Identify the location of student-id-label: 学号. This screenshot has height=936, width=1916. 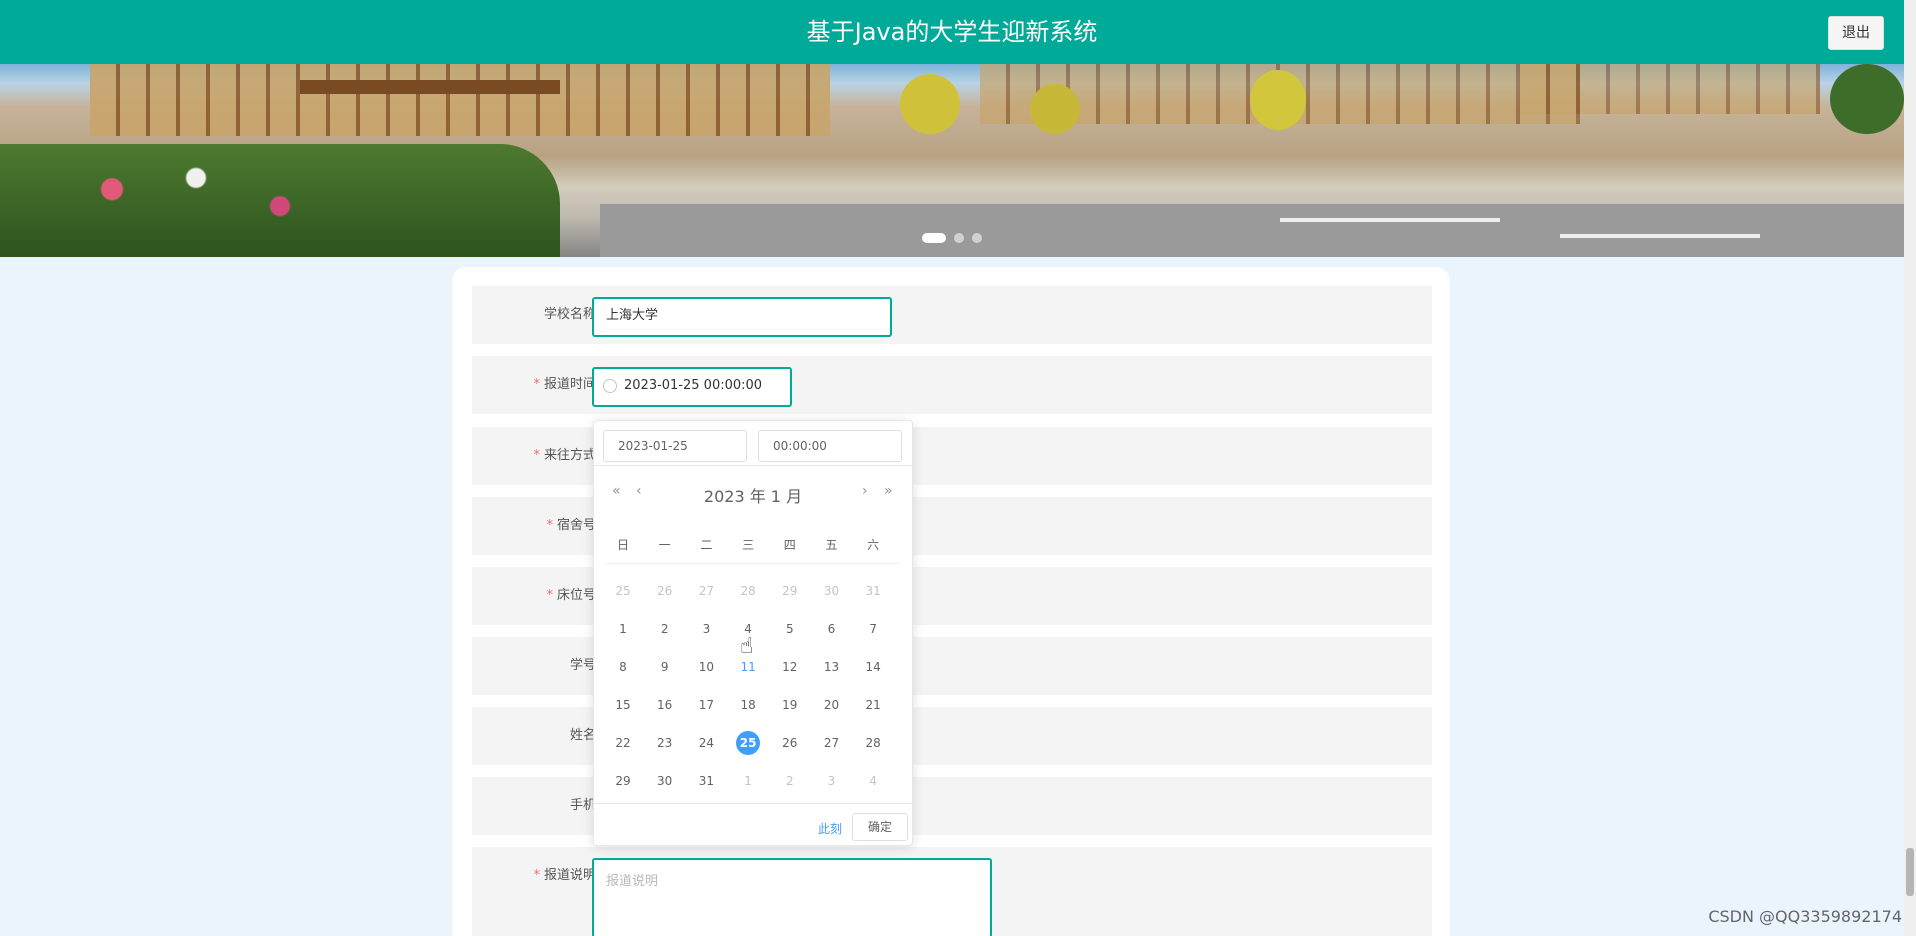
(582, 665).